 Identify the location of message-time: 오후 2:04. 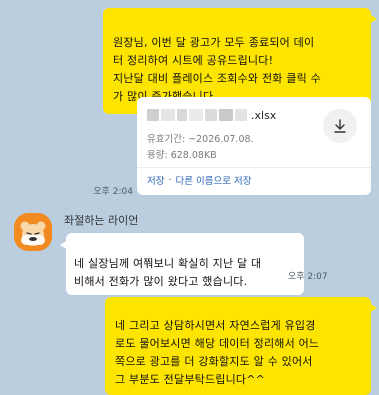
(113, 192).